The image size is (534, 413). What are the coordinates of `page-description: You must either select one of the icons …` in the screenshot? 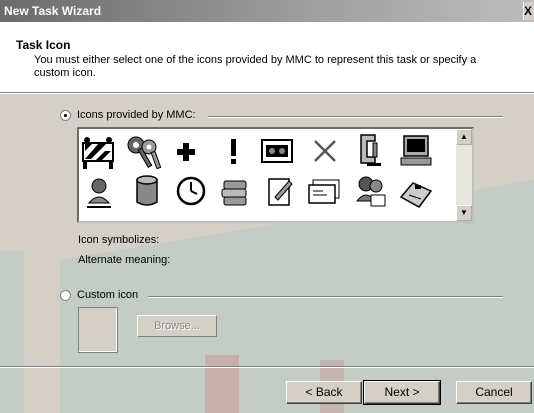 It's located at (255, 66).